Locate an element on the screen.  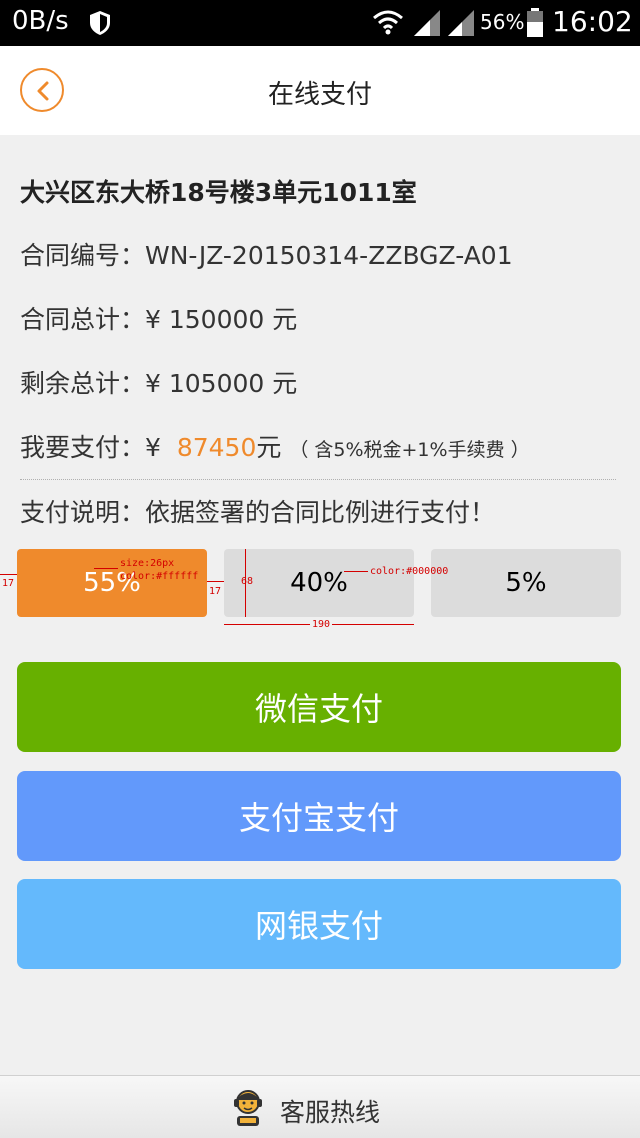
alipay-button: 支付宝支付 is located at coordinates (319, 816).